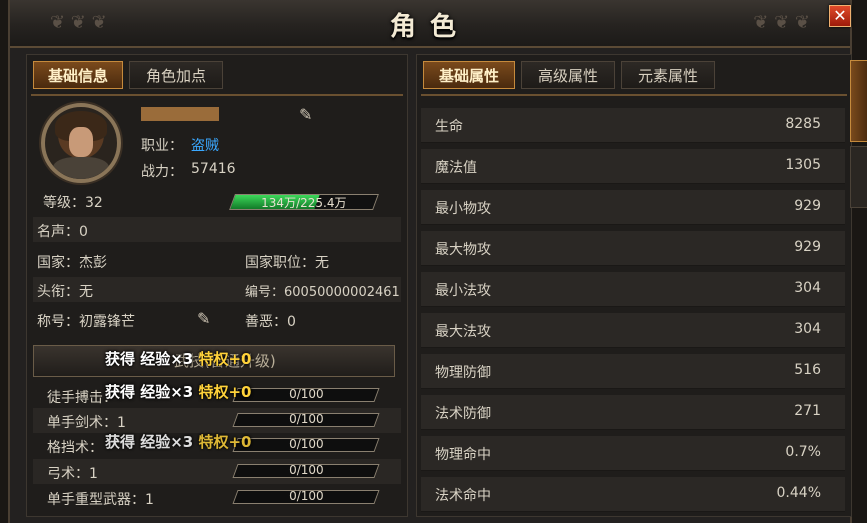 This screenshot has width=867, height=523. What do you see at coordinates (633, 125) in the screenshot?
I see `attribute-row: 生命 8285` at bounding box center [633, 125].